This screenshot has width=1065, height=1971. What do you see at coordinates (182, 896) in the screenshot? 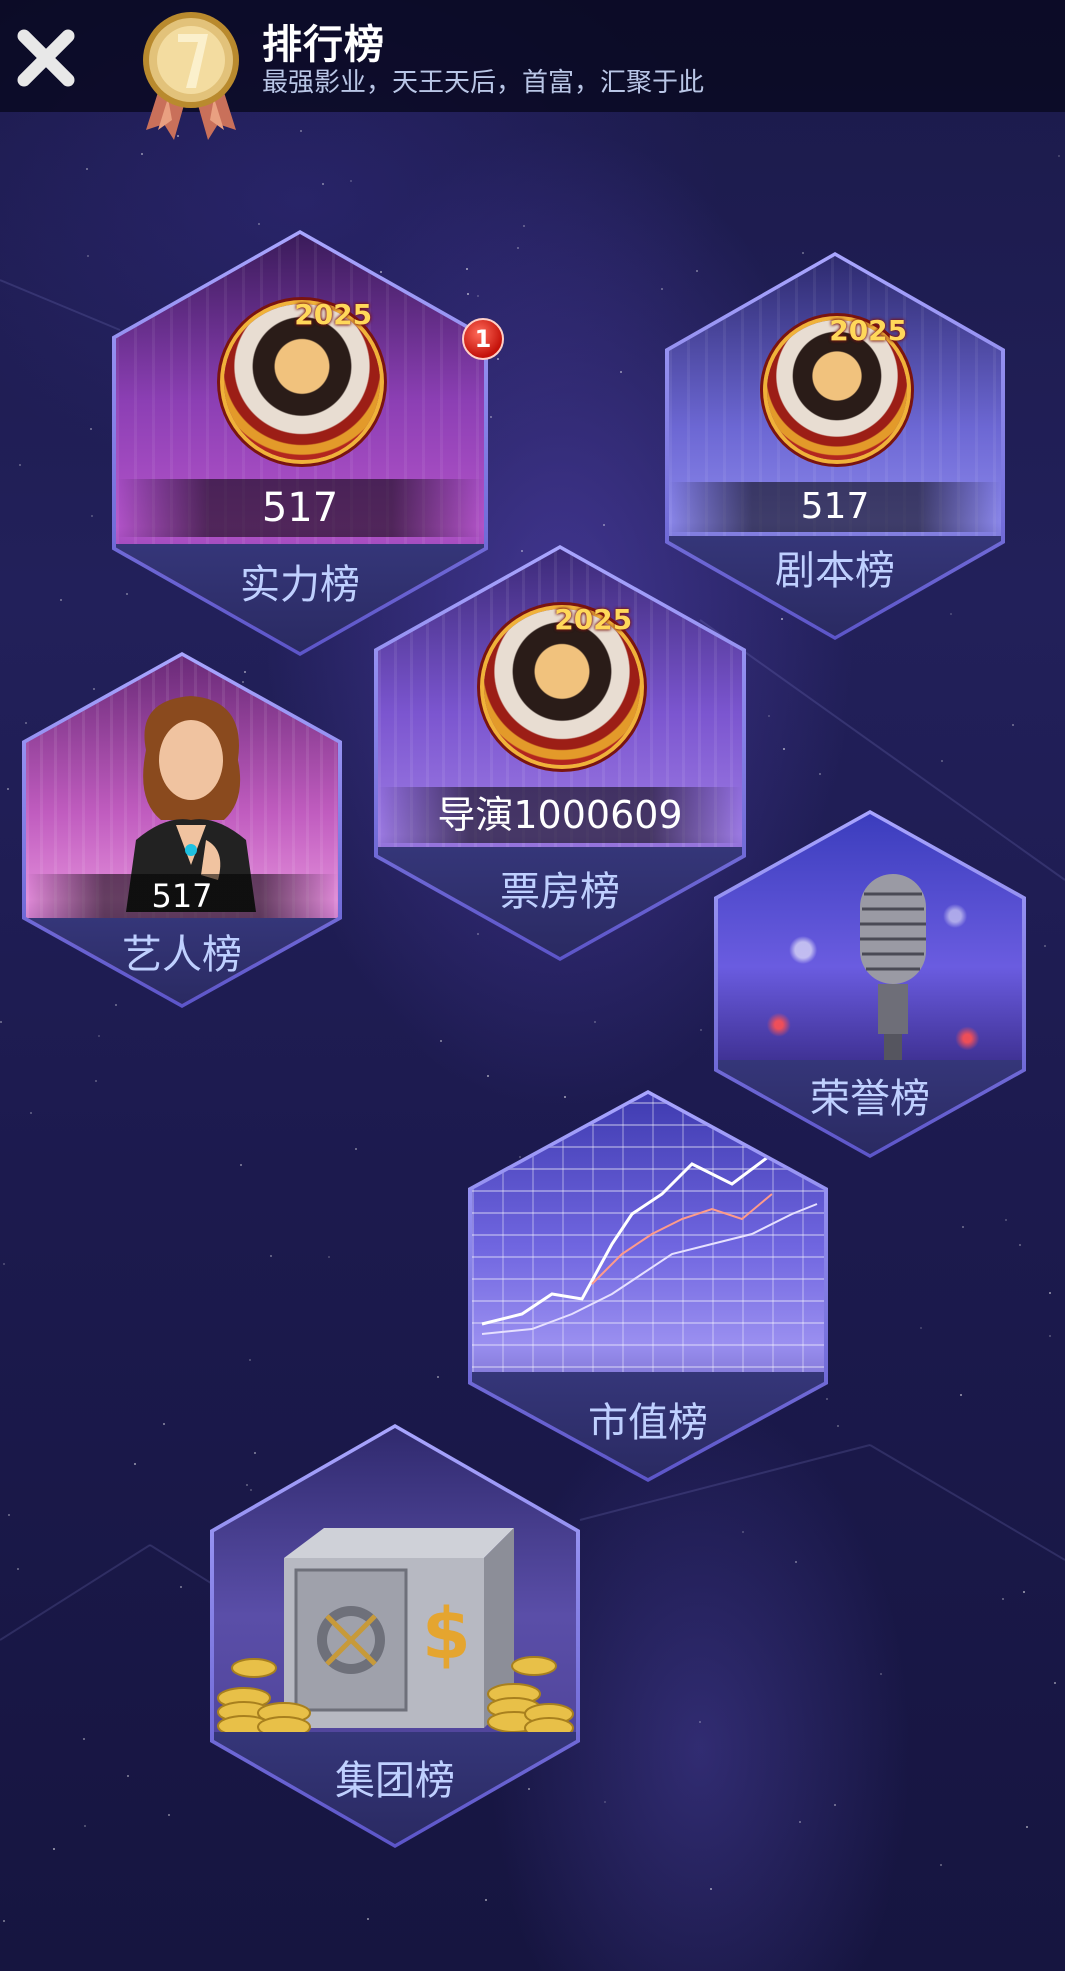
I see `artist-value: 517` at bounding box center [182, 896].